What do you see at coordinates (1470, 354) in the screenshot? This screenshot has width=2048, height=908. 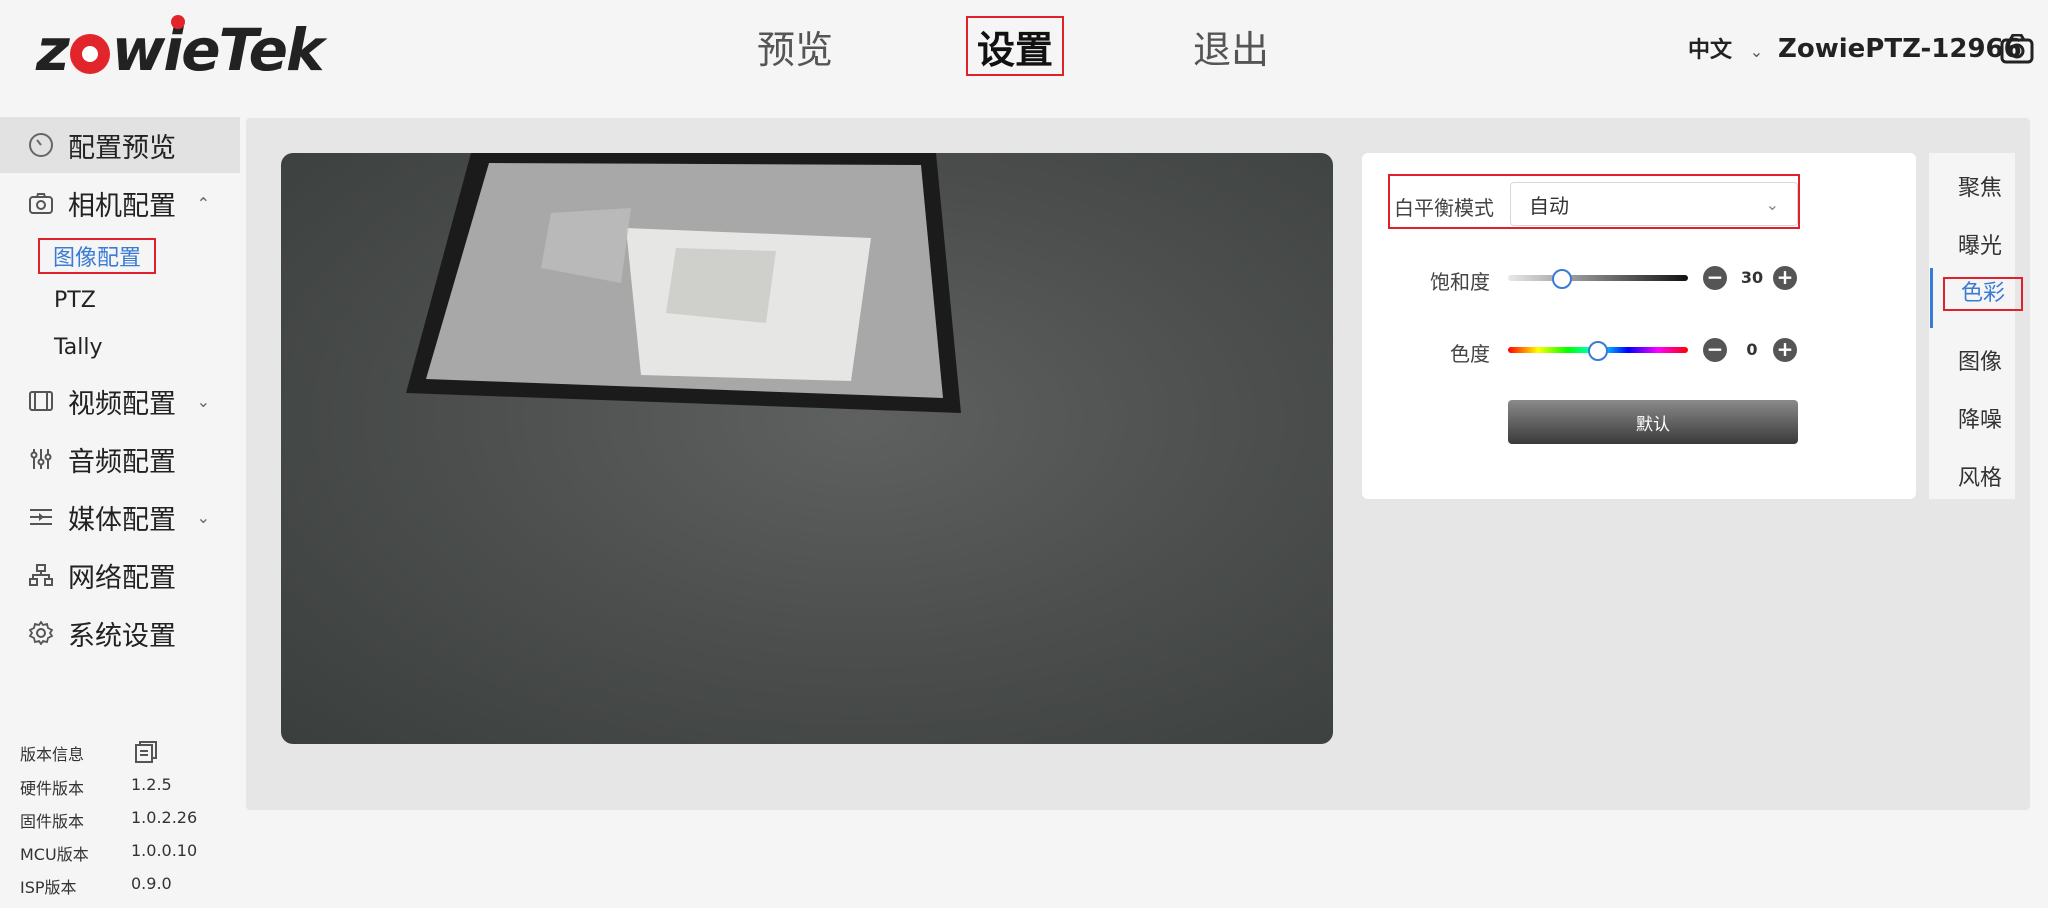 I see `hue-label: 色度` at bounding box center [1470, 354].